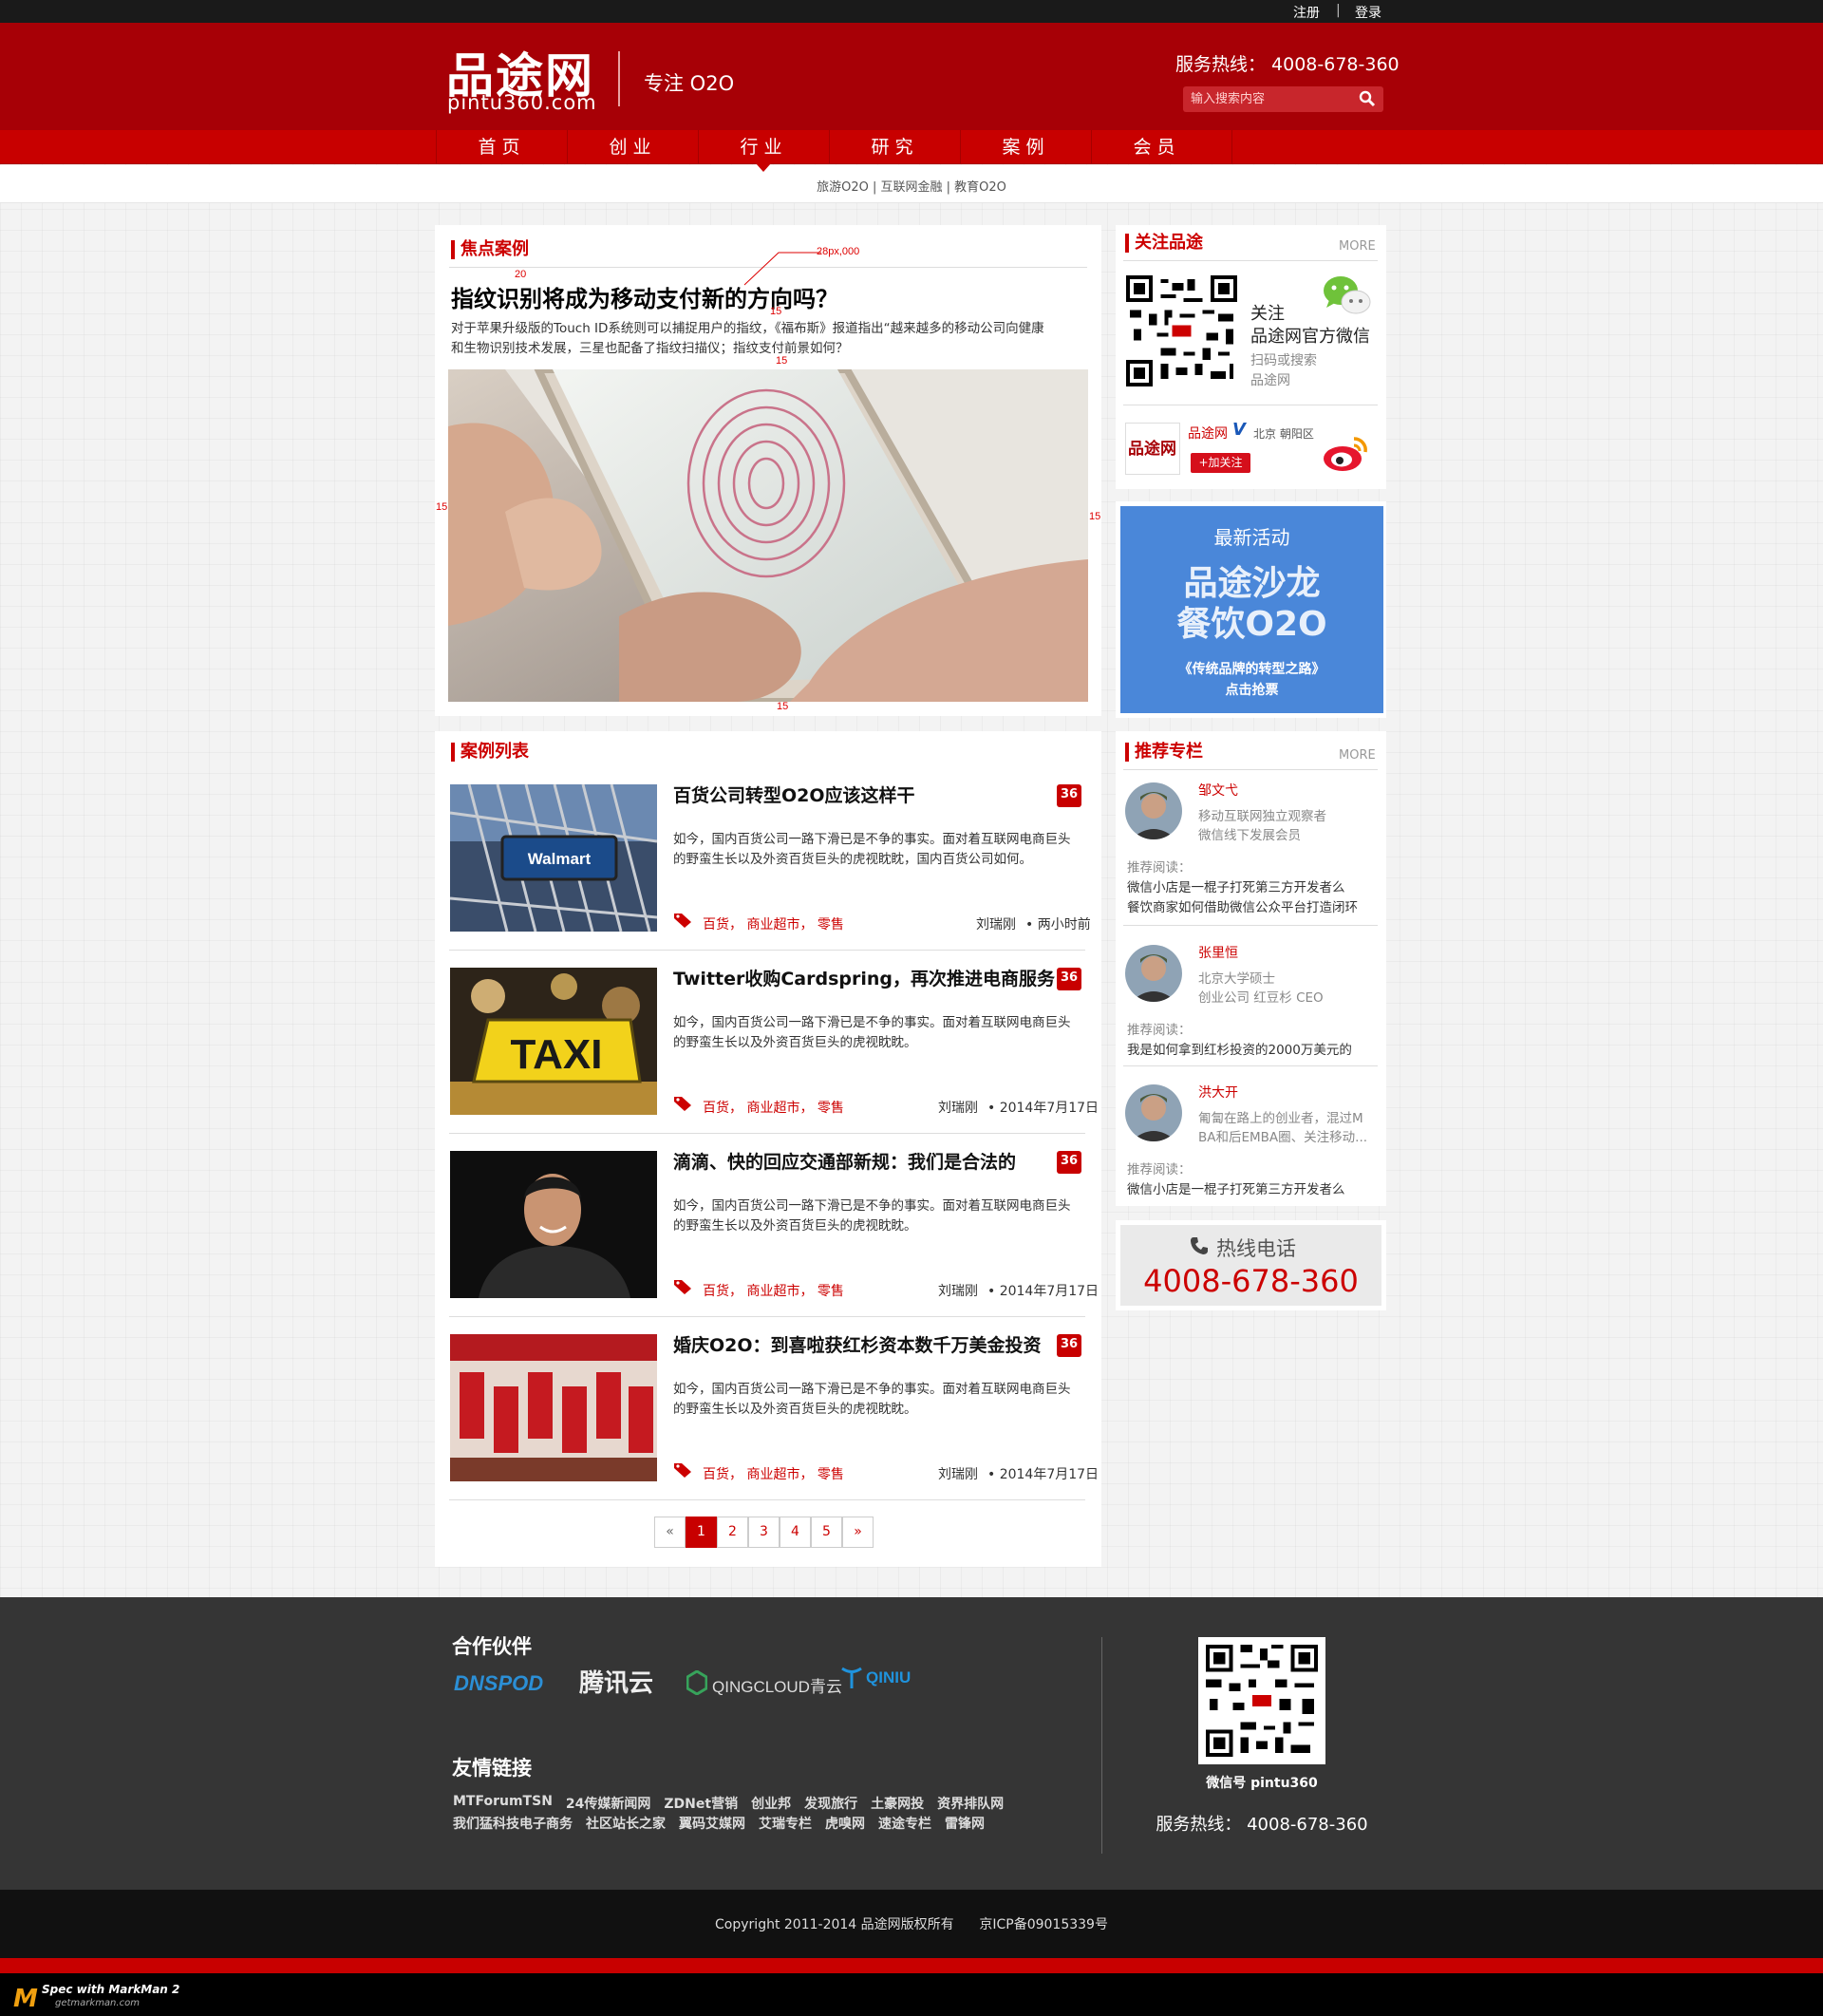  Describe the element at coordinates (732, 1532) in the screenshot. I see `pagination-page: 2` at that location.